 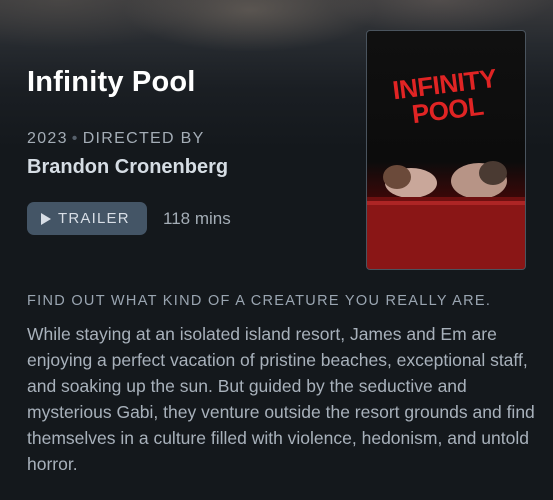 What do you see at coordinates (446, 199) in the screenshot?
I see `poster-water-edge` at bounding box center [446, 199].